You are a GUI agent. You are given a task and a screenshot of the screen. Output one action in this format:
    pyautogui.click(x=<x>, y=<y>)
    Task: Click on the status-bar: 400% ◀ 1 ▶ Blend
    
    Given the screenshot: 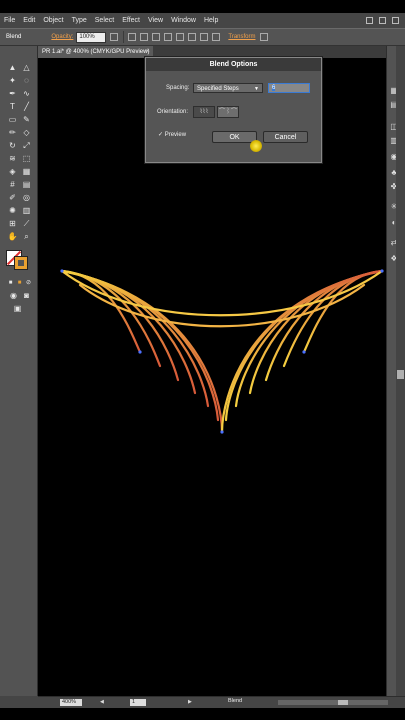 What is the action you would take?
    pyautogui.click(x=221, y=702)
    